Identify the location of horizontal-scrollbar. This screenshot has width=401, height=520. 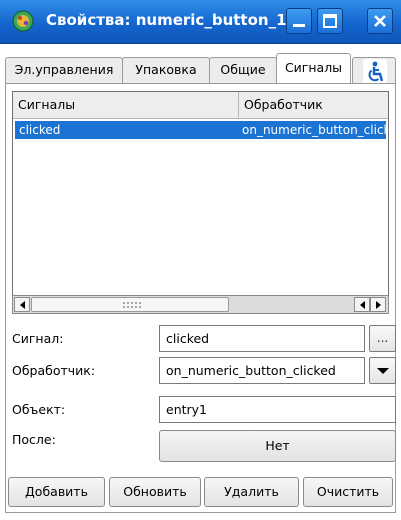
(200, 304).